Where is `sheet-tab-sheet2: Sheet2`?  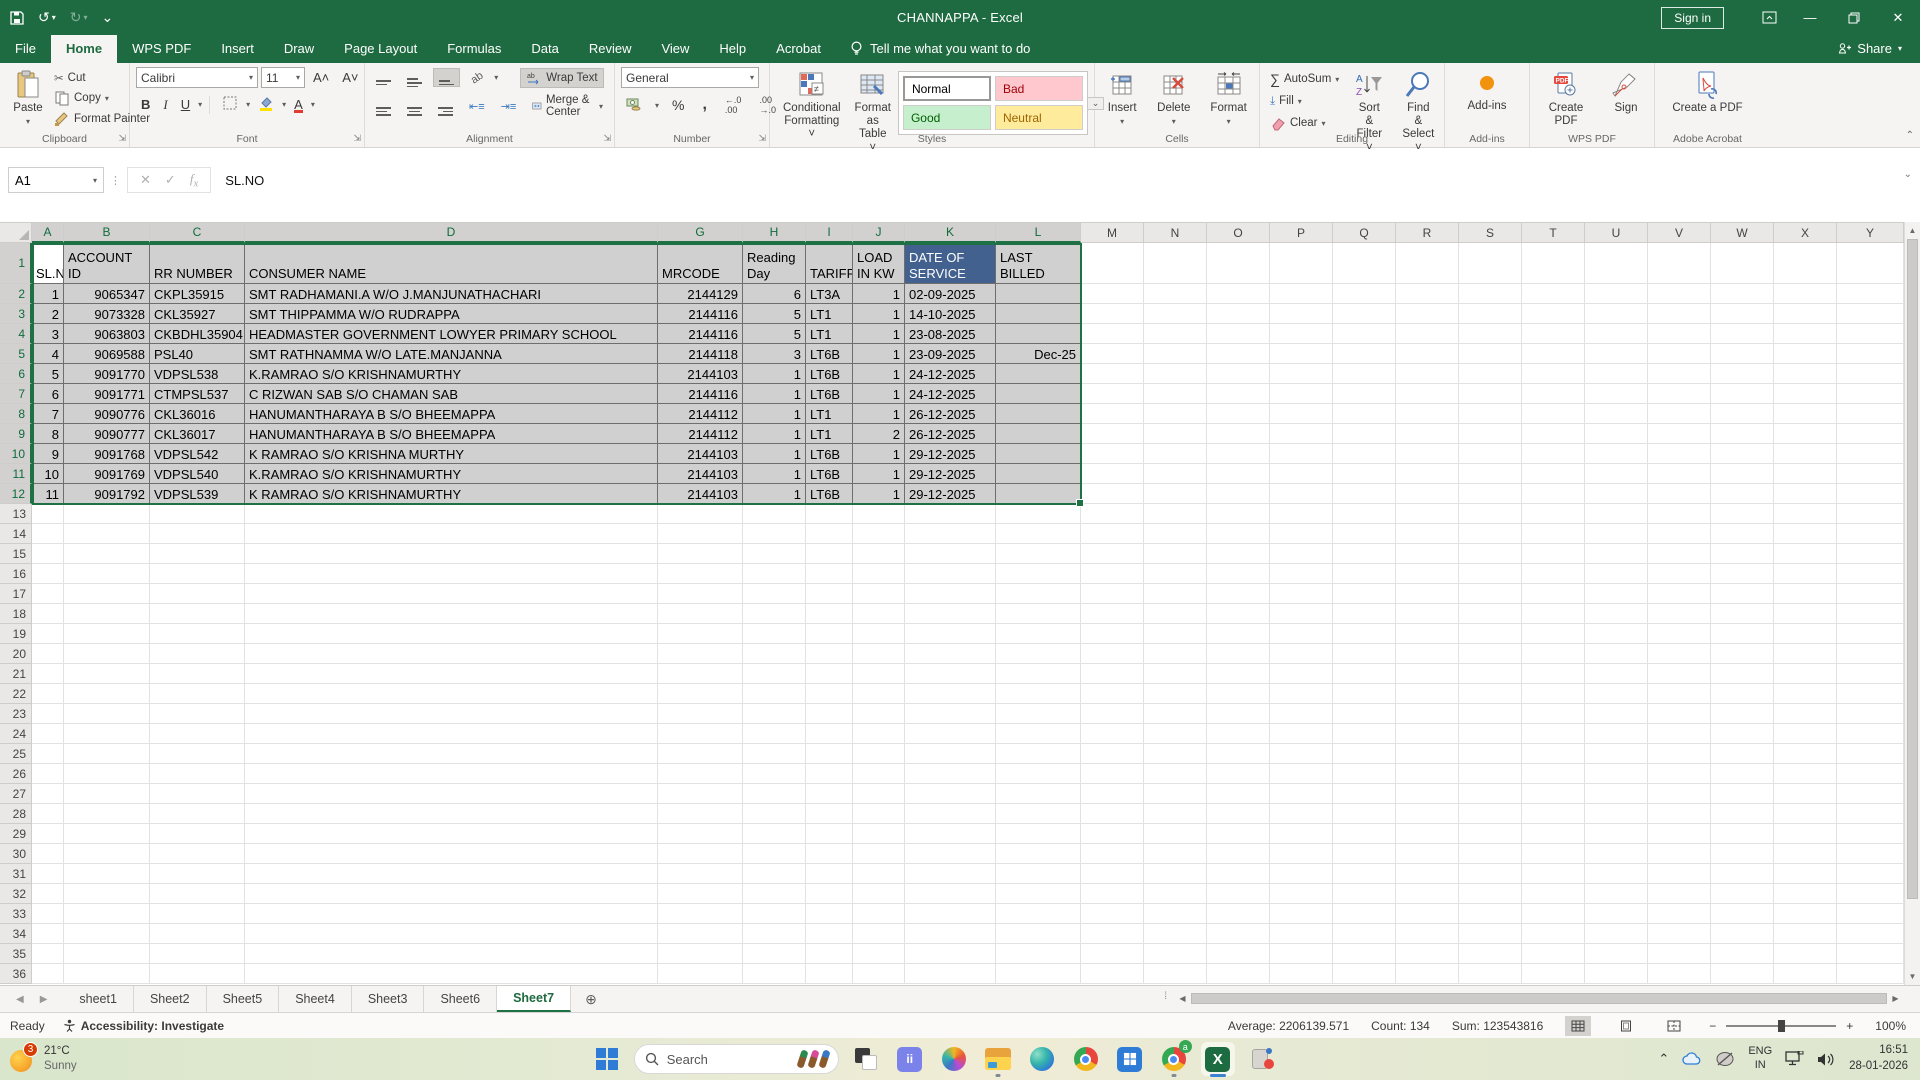 sheet-tab-sheet2: Sheet2 is located at coordinates (170, 999).